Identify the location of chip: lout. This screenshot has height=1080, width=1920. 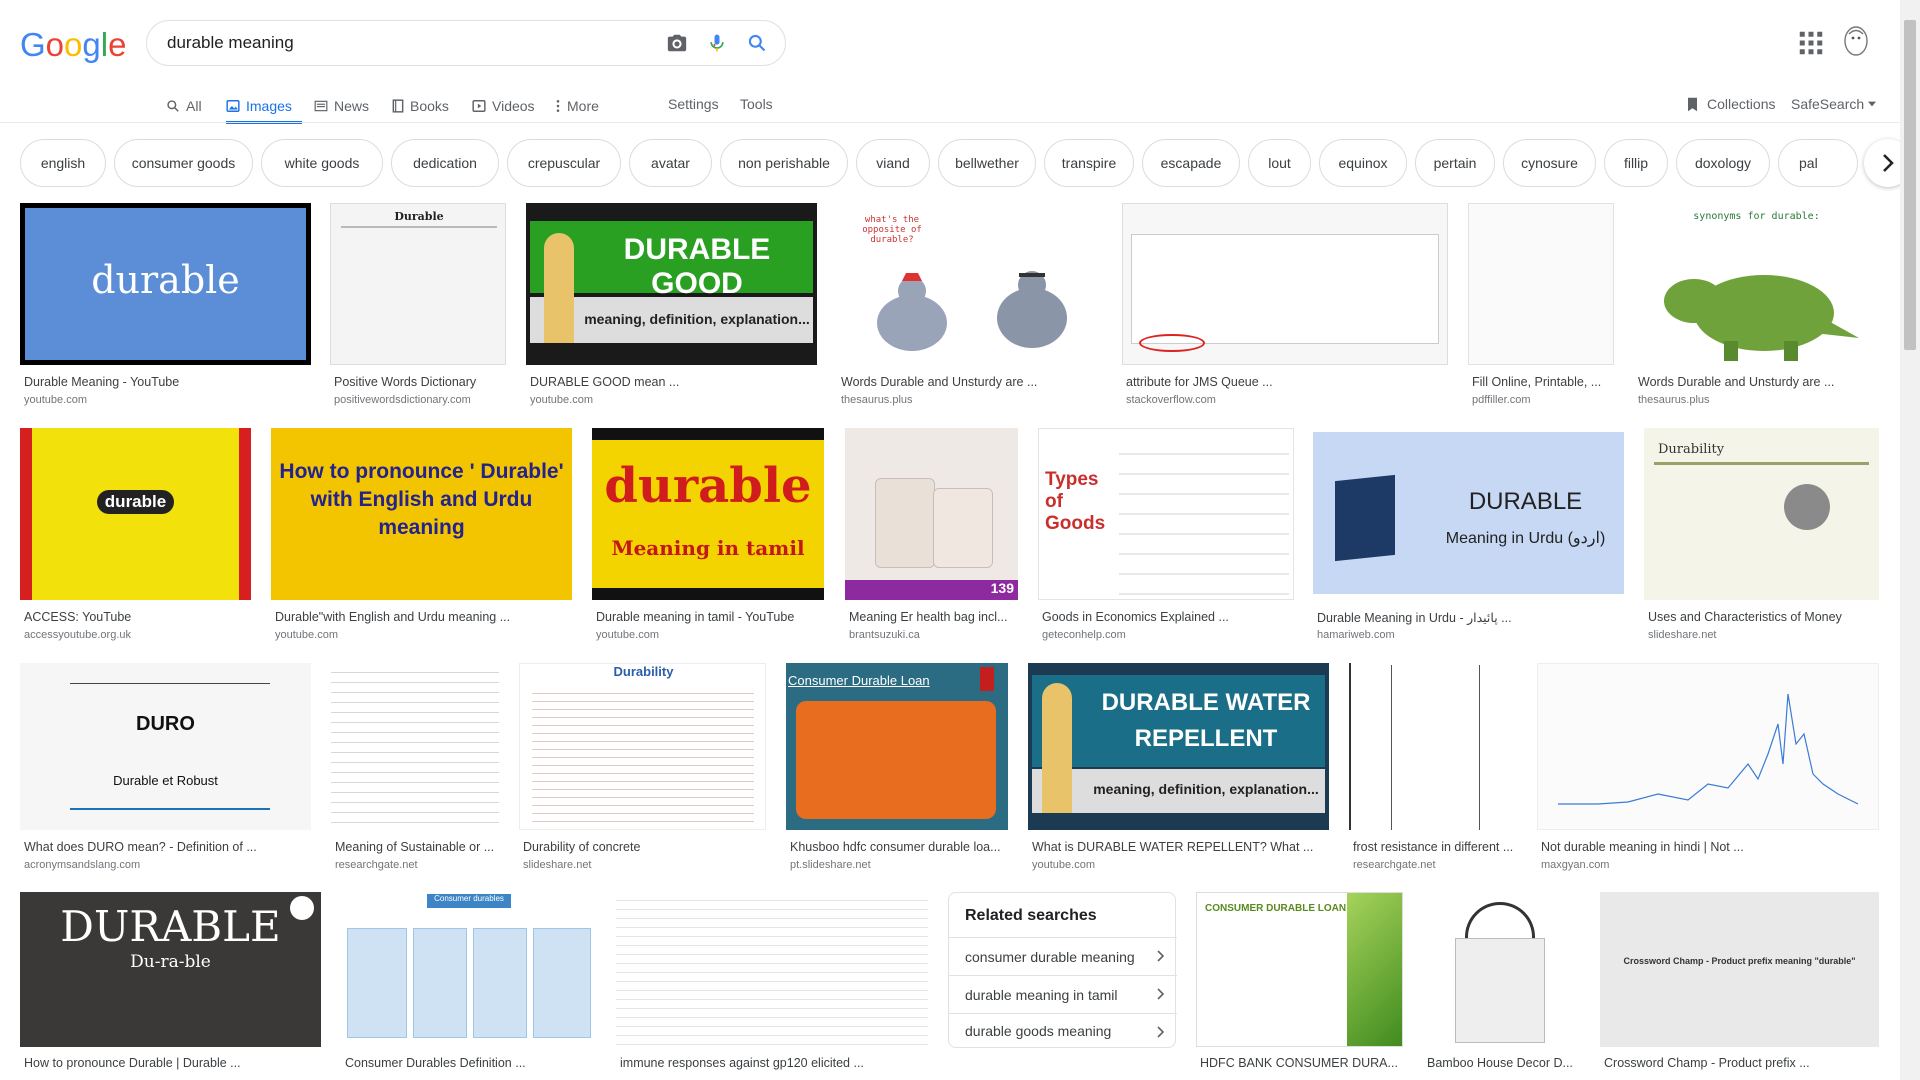
(1279, 163).